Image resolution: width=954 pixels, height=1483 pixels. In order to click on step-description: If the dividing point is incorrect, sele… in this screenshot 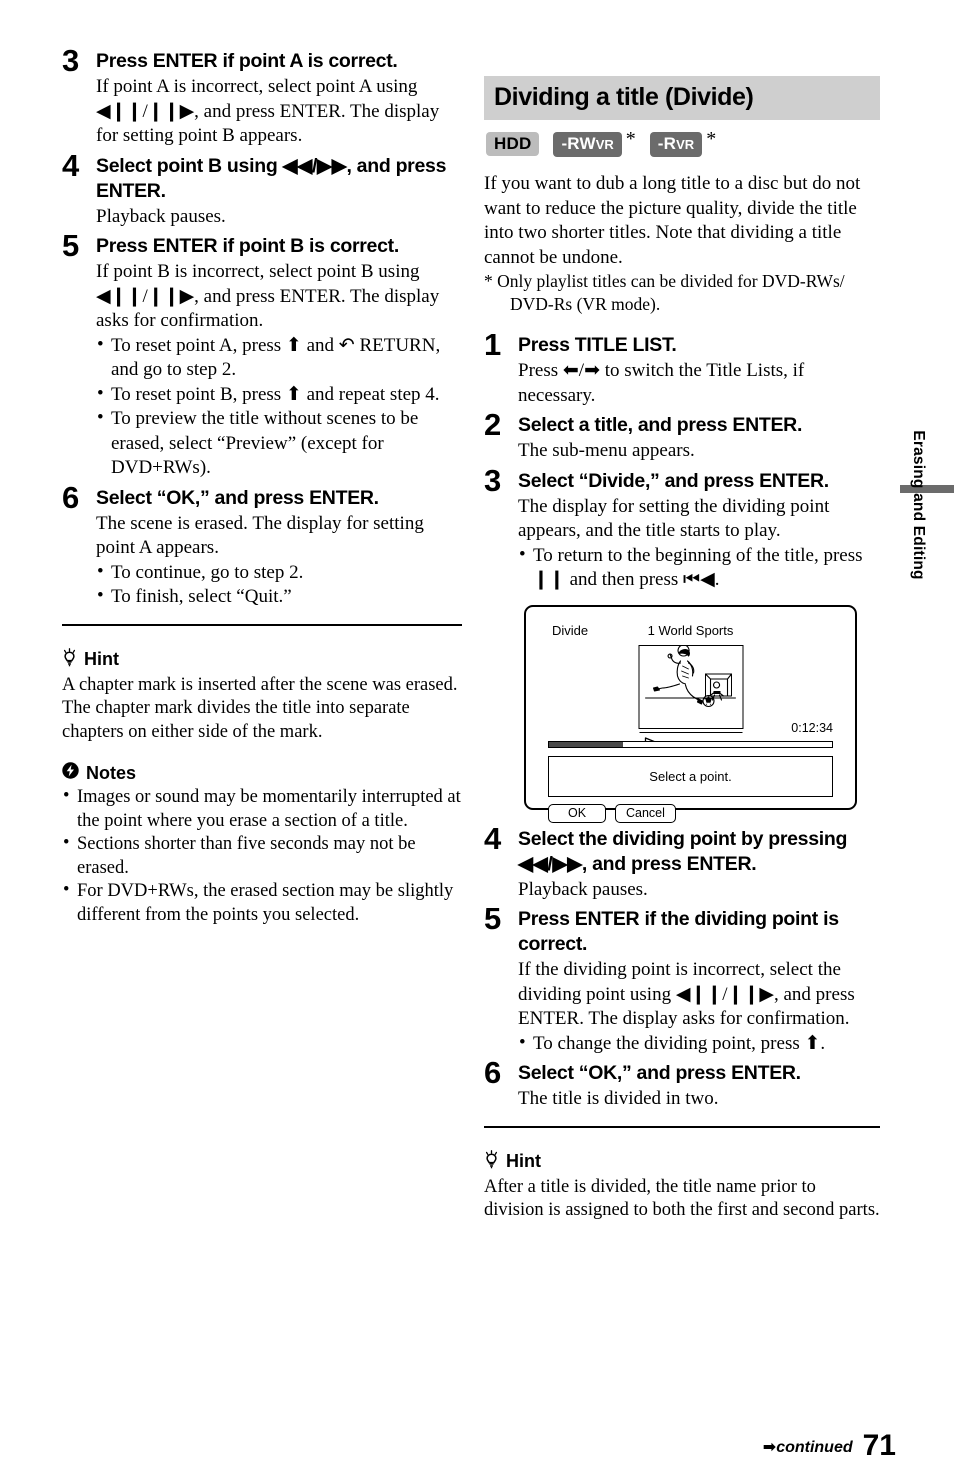, I will do `click(686, 994)`.